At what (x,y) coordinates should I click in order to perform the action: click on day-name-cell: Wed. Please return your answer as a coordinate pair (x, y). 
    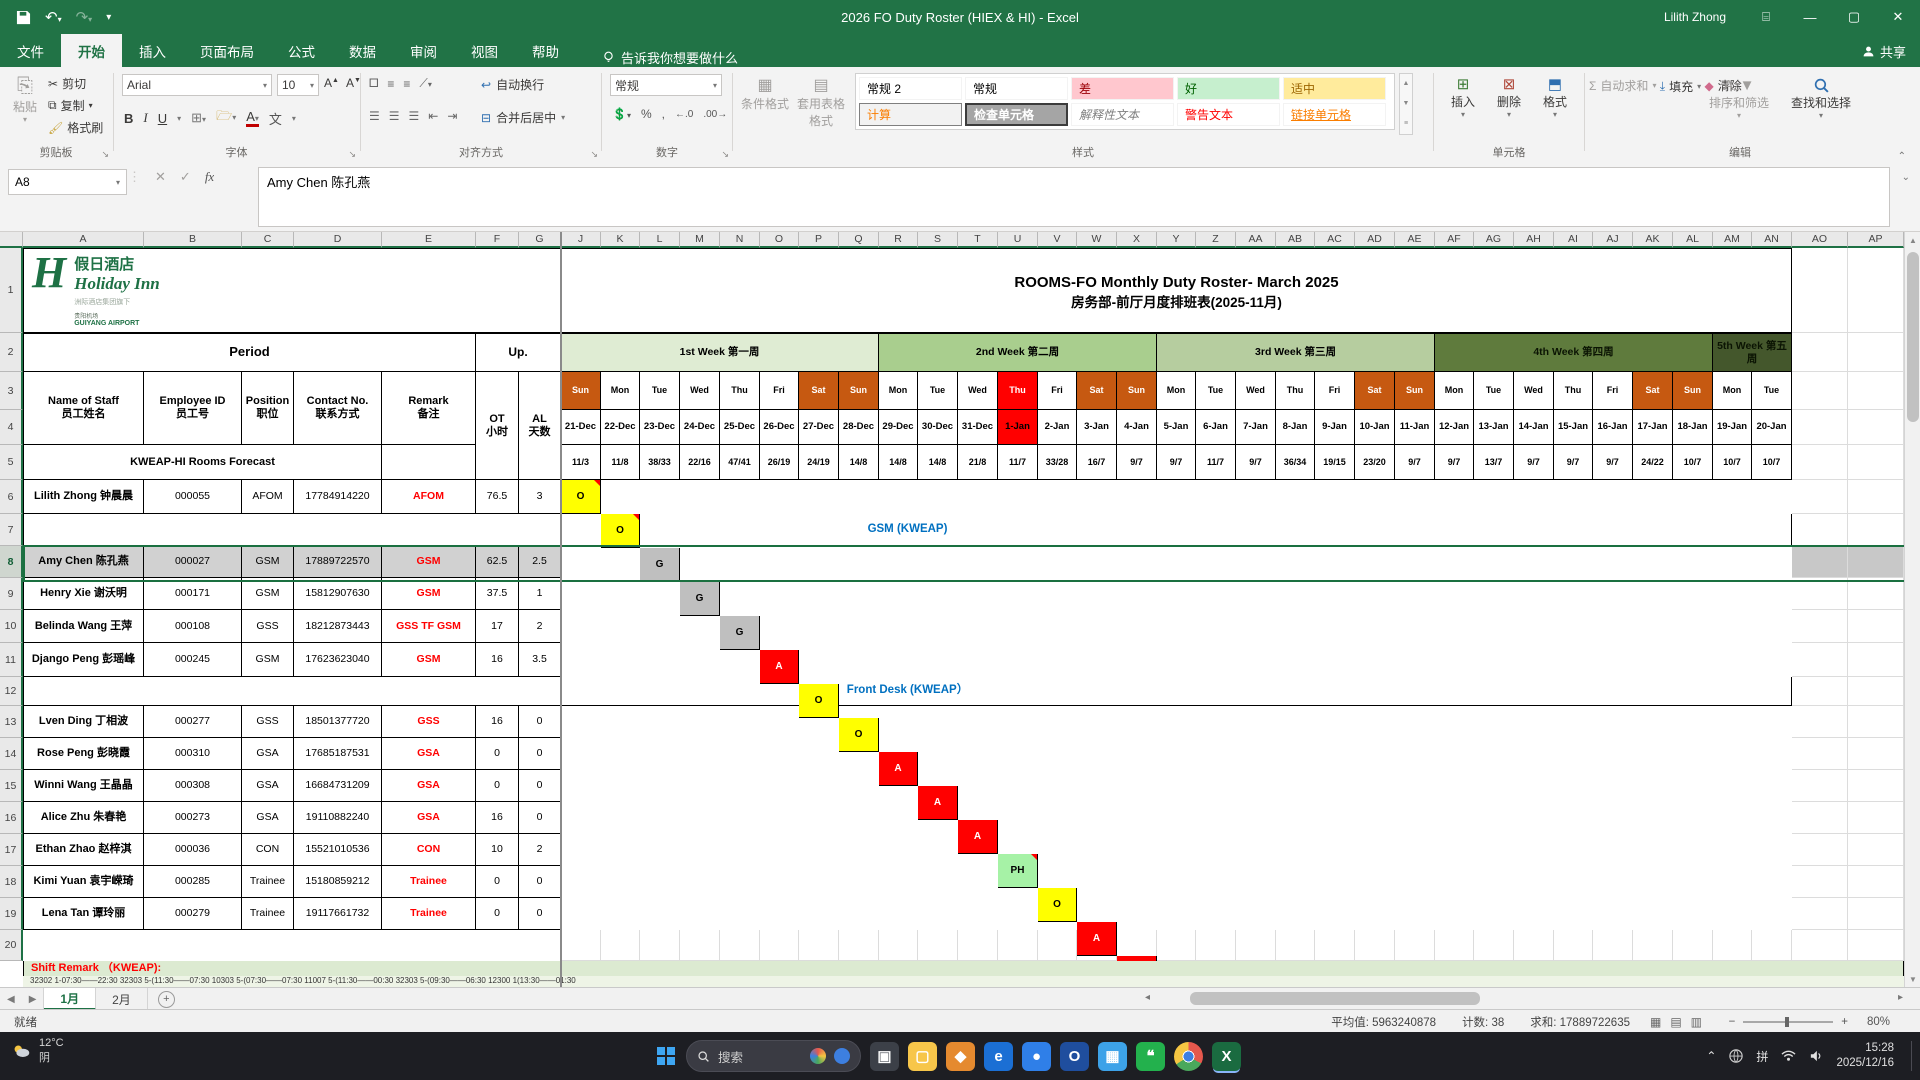
    Looking at the image, I should click on (1256, 391).